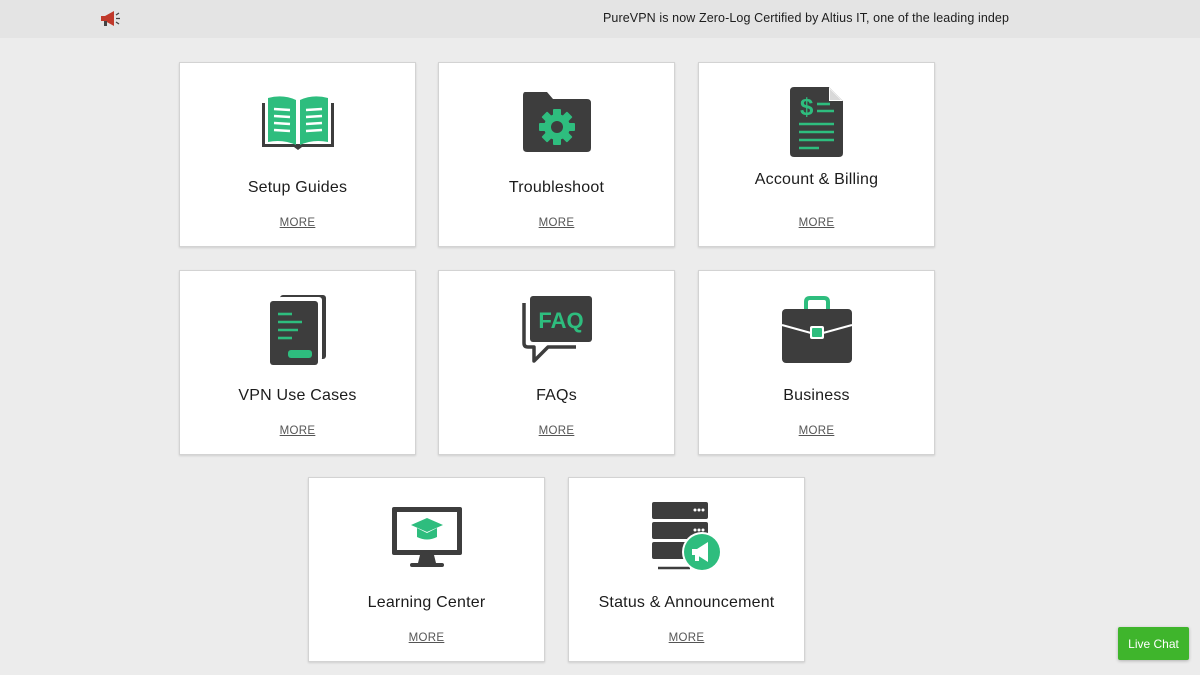 This screenshot has width=1200, height=675. What do you see at coordinates (686, 537) in the screenshot?
I see `server-megaphone-icon` at bounding box center [686, 537].